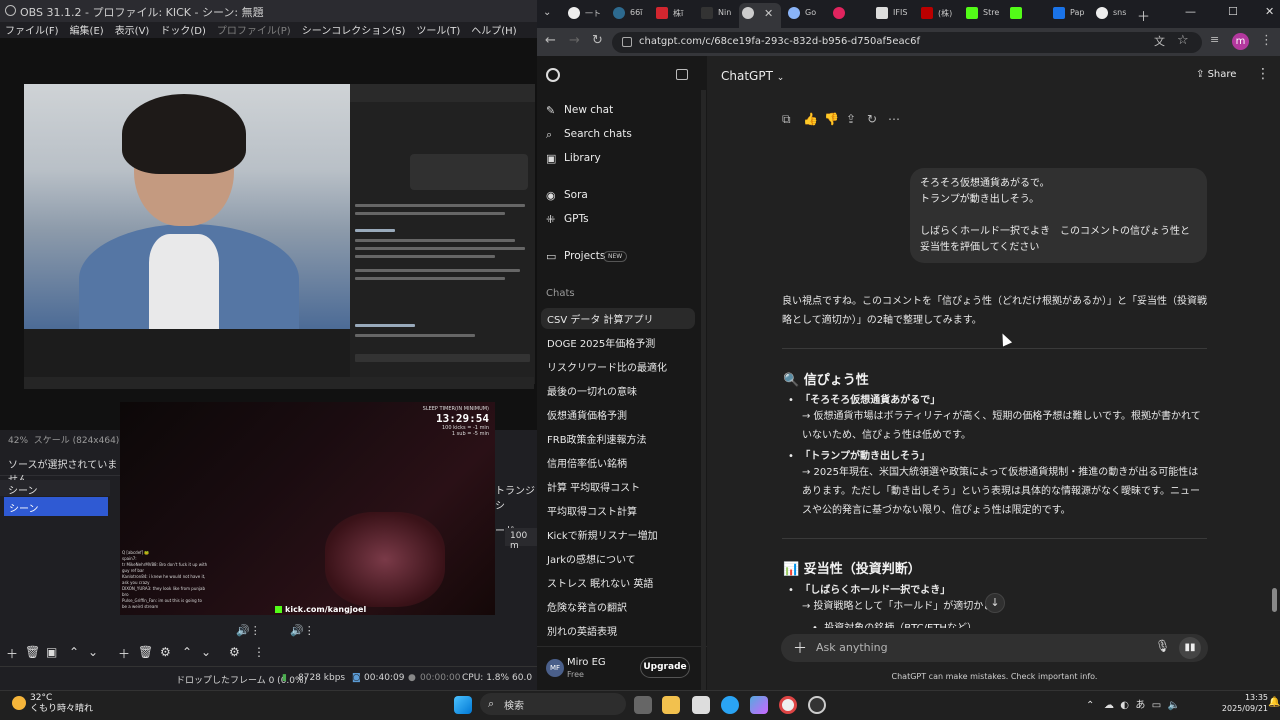  I want to click on scene-filter-icon: ▣, so click(51, 652).